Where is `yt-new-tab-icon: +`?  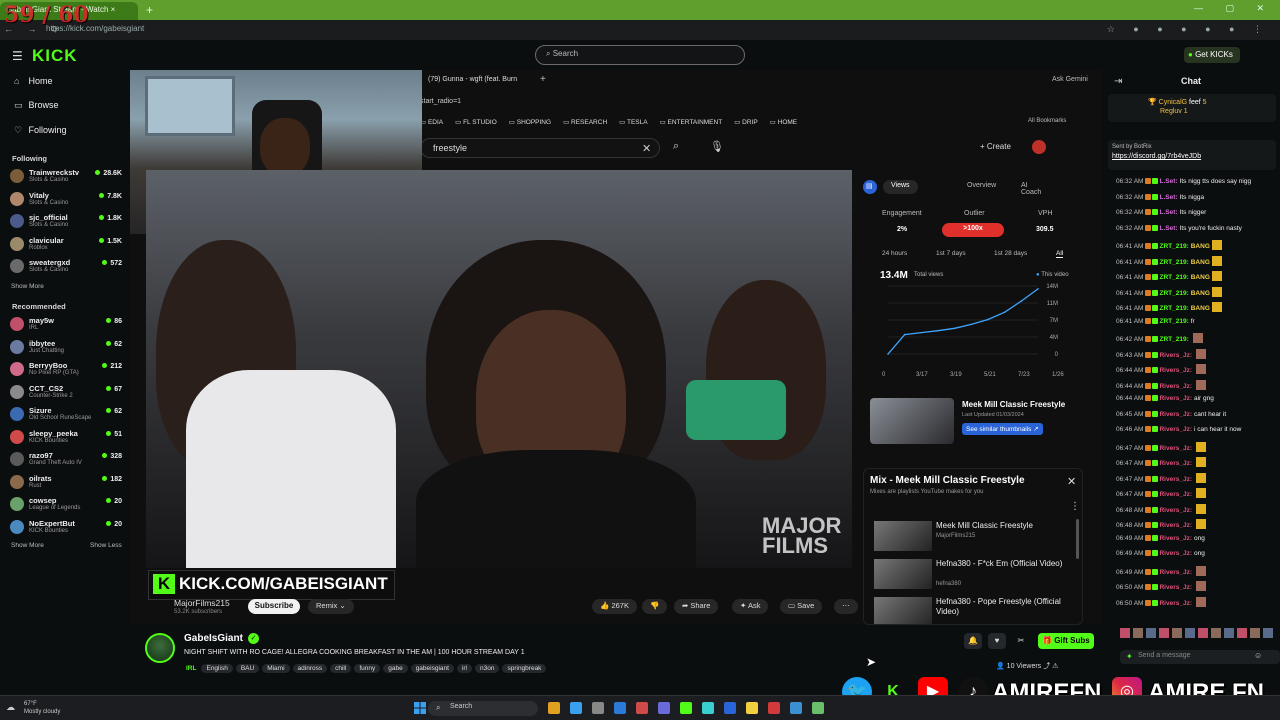 yt-new-tab-icon: + is located at coordinates (543, 79).